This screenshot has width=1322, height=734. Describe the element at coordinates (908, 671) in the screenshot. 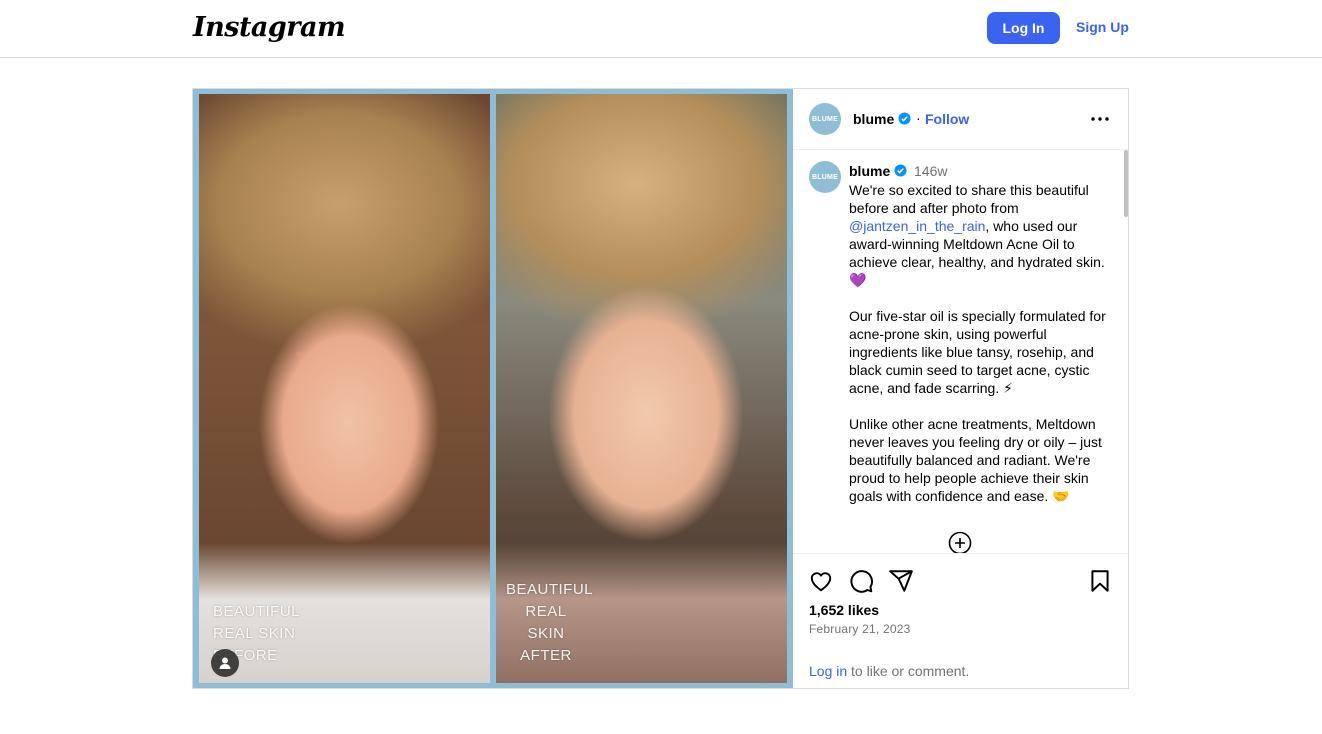

I see `login-prompt-text: to like or comment.` at that location.